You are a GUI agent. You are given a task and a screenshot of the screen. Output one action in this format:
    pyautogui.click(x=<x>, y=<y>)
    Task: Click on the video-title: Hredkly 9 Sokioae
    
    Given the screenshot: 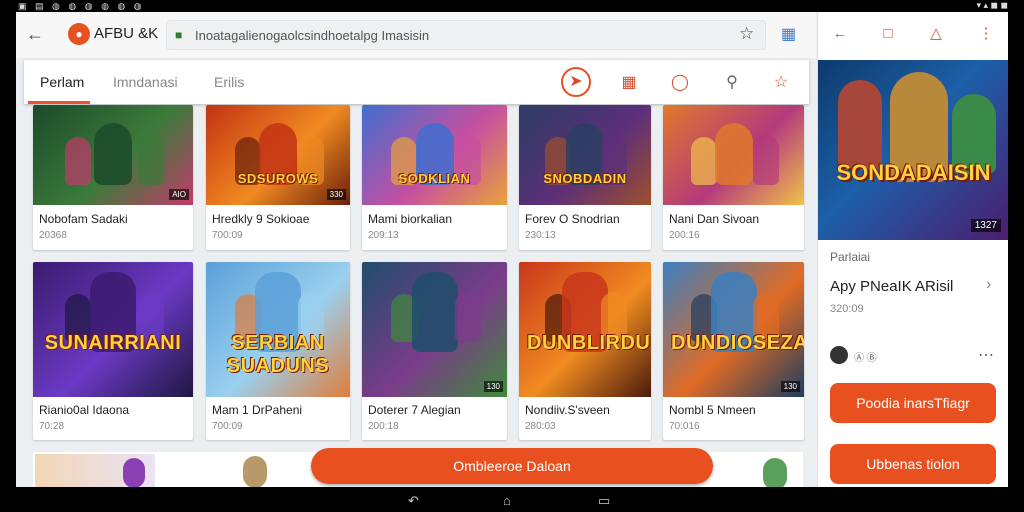 What is the action you would take?
    pyautogui.click(x=260, y=219)
    